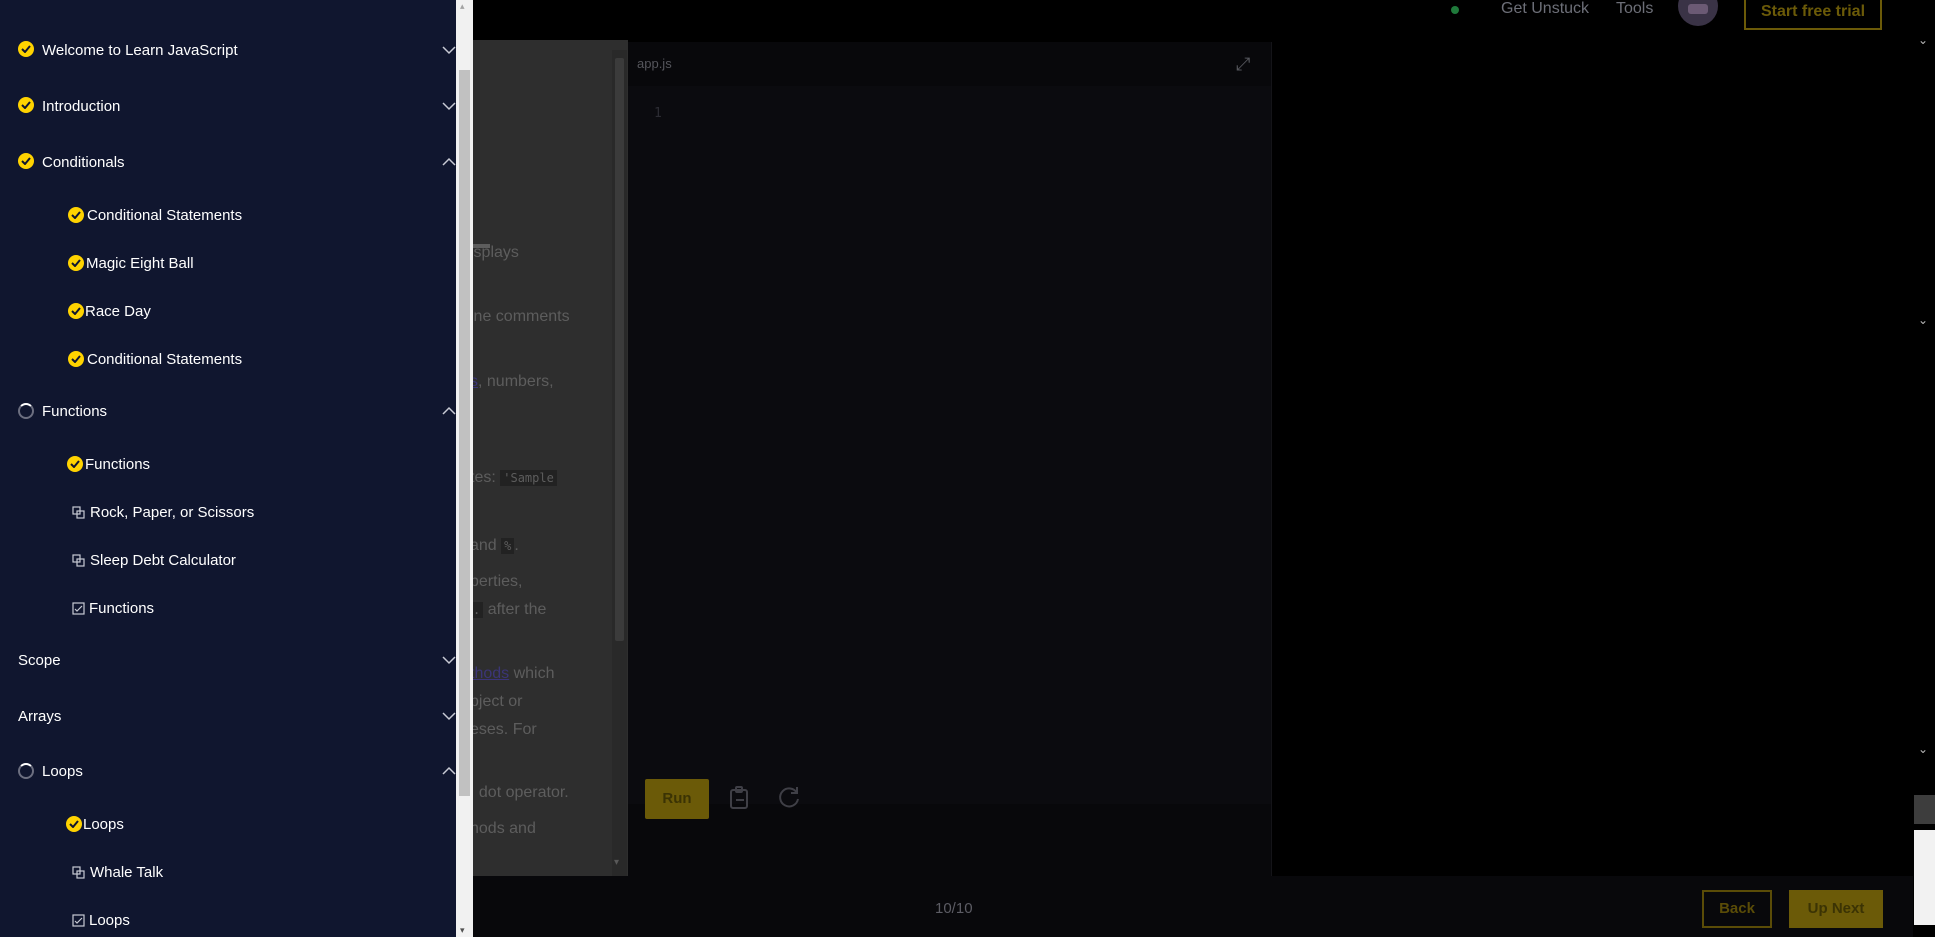 This screenshot has width=1935, height=937. Describe the element at coordinates (677, 799) in the screenshot. I see `run-button: Run` at that location.